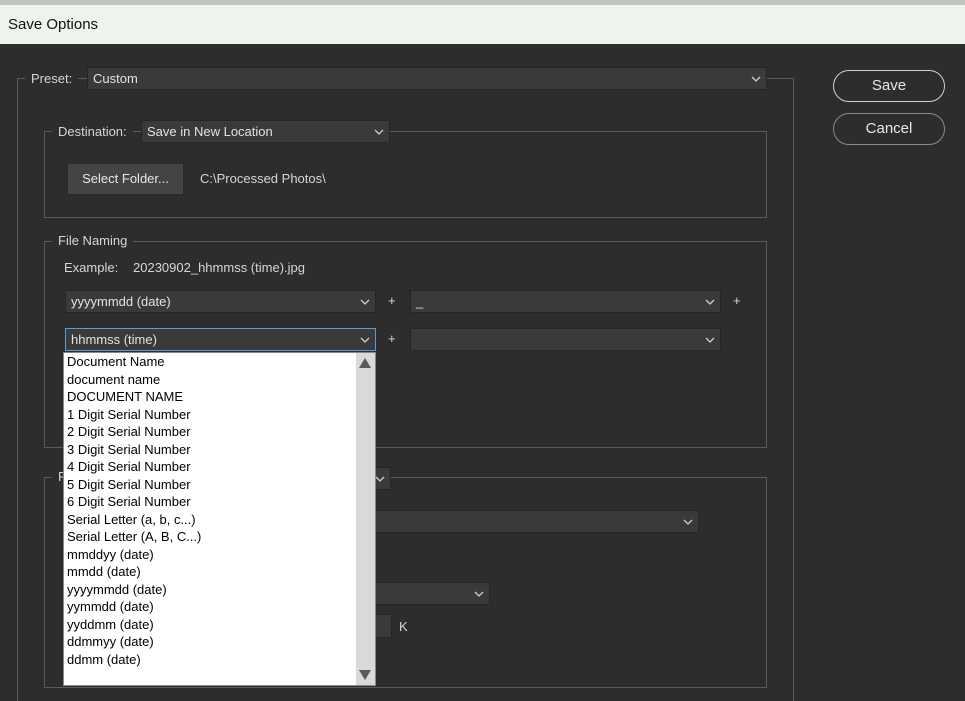  Describe the element at coordinates (210, 415) in the screenshot. I see `dropdown-option: 1 Digit Serial Number` at that location.